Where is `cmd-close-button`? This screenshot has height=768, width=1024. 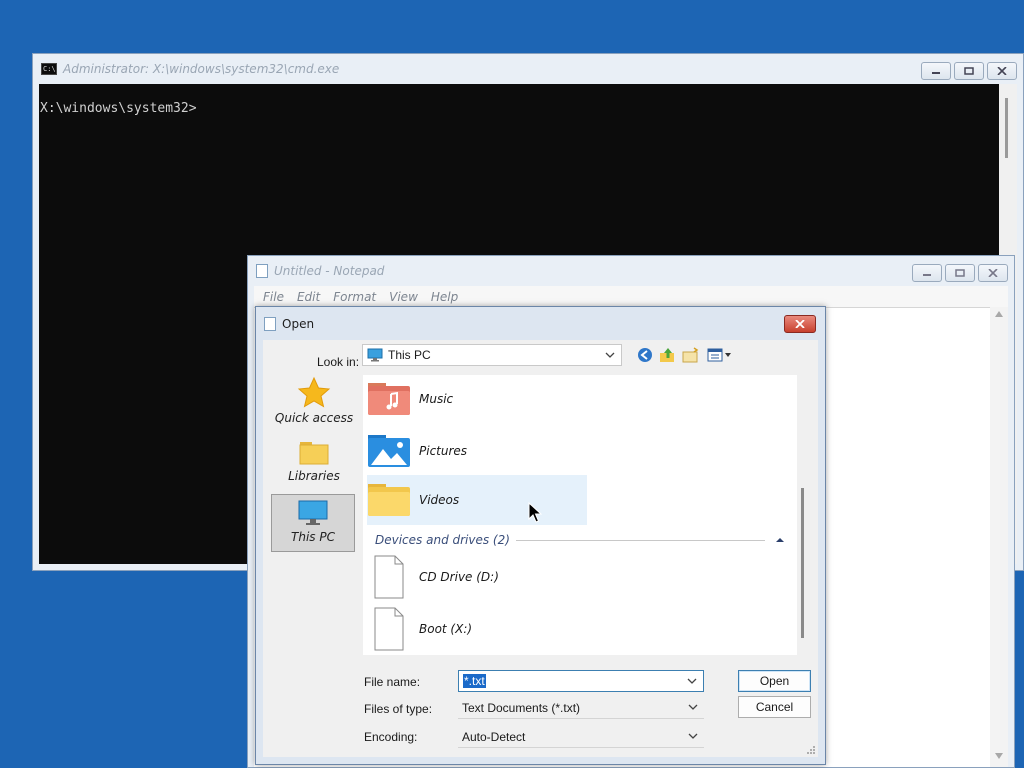 cmd-close-button is located at coordinates (1002, 71).